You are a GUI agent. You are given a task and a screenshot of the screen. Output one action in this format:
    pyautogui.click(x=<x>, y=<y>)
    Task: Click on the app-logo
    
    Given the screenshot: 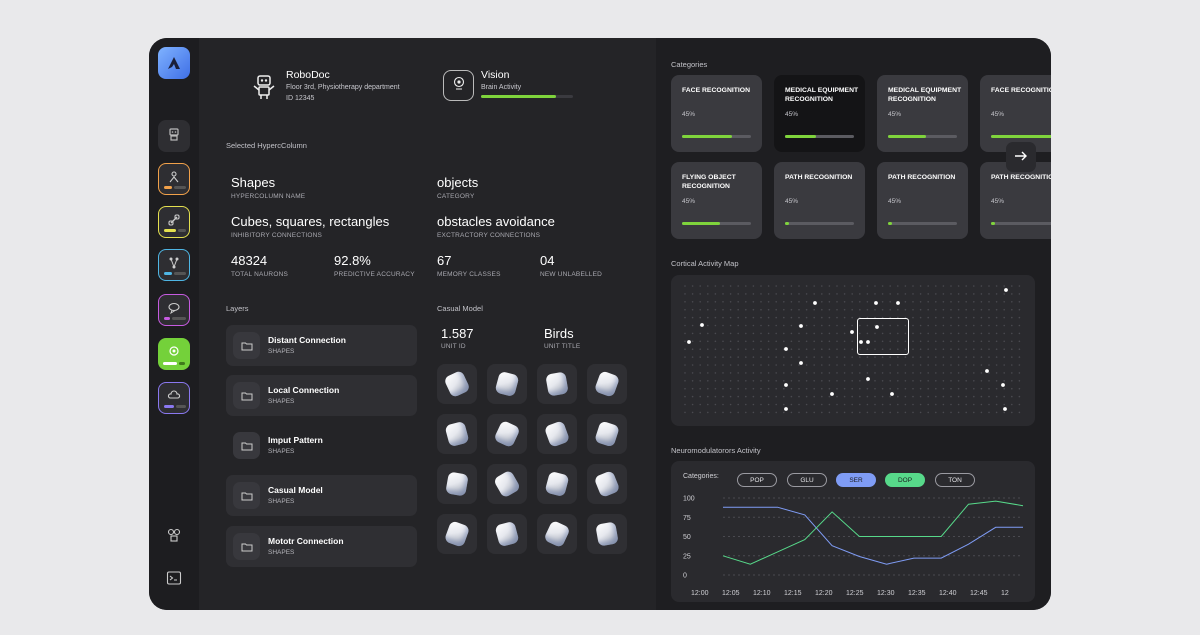 What is the action you would take?
    pyautogui.click(x=174, y=63)
    